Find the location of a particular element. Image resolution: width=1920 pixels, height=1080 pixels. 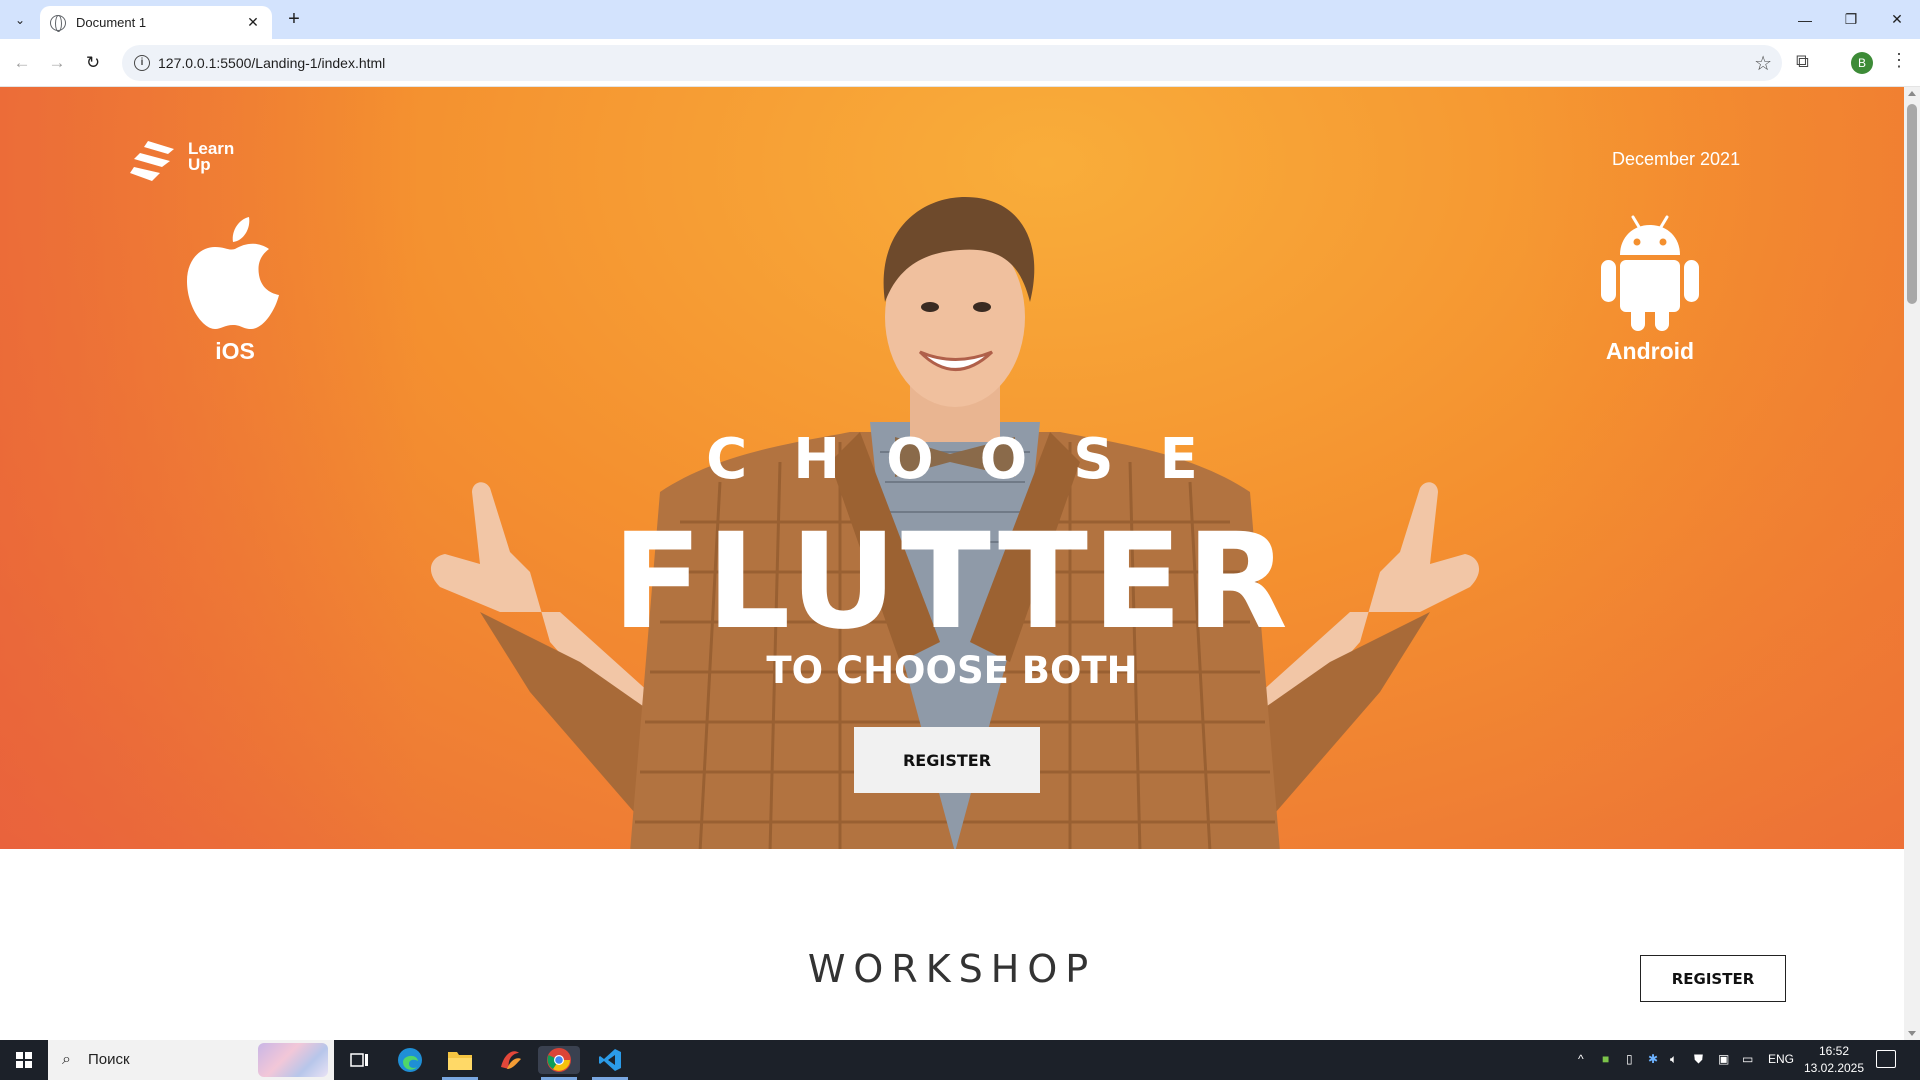

scrollbar-thumb is located at coordinates (1912, 204).